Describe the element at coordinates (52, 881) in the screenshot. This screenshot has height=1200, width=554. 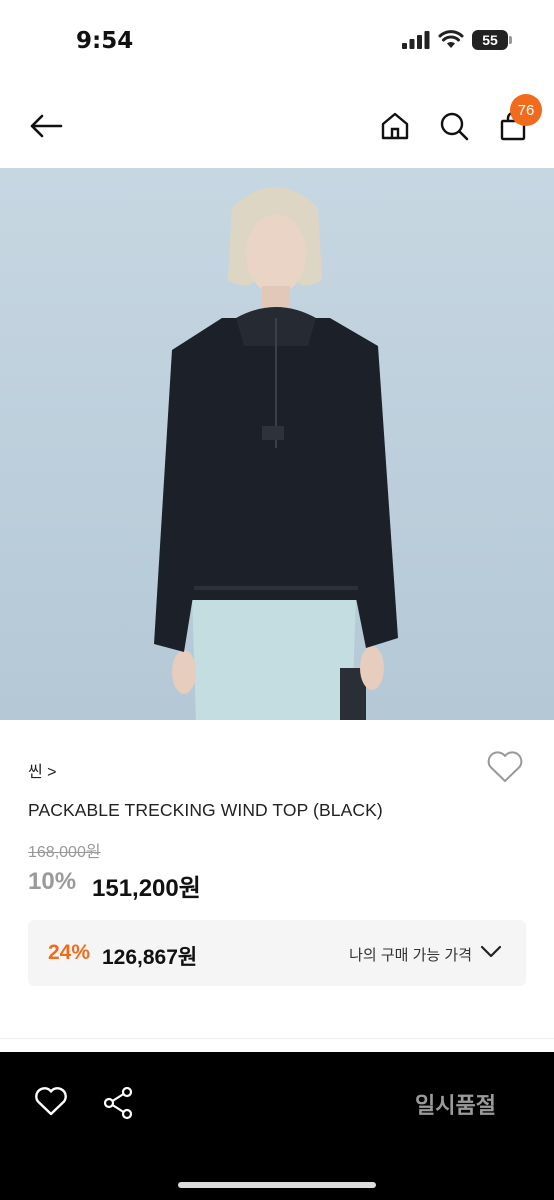
I see `discount-rate: 10%` at that location.